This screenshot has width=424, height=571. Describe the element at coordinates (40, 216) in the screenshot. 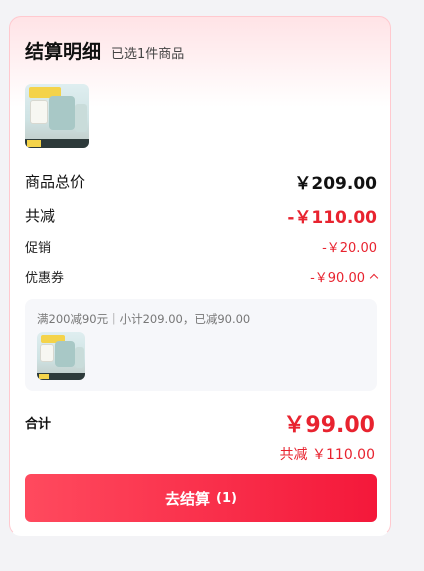

I see `discount-total-label: 共减` at that location.